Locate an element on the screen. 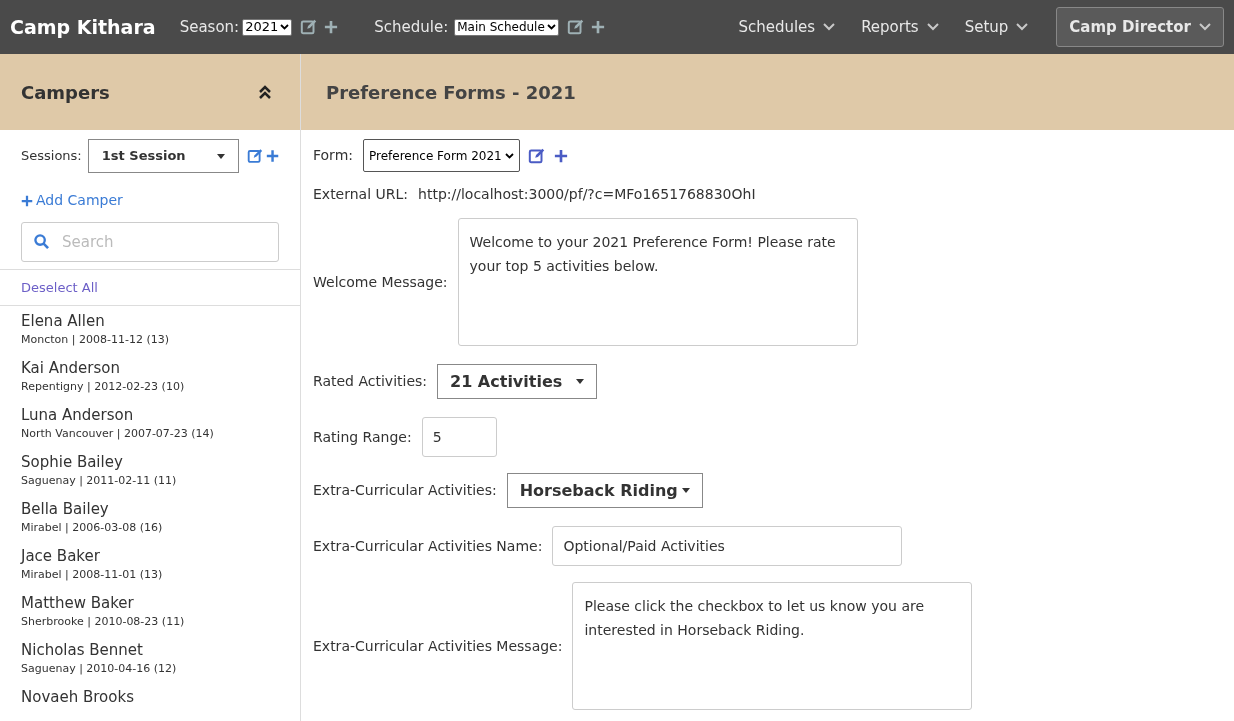 The image size is (1234, 721). form-select: Preference Form 2021 is located at coordinates (441, 155).